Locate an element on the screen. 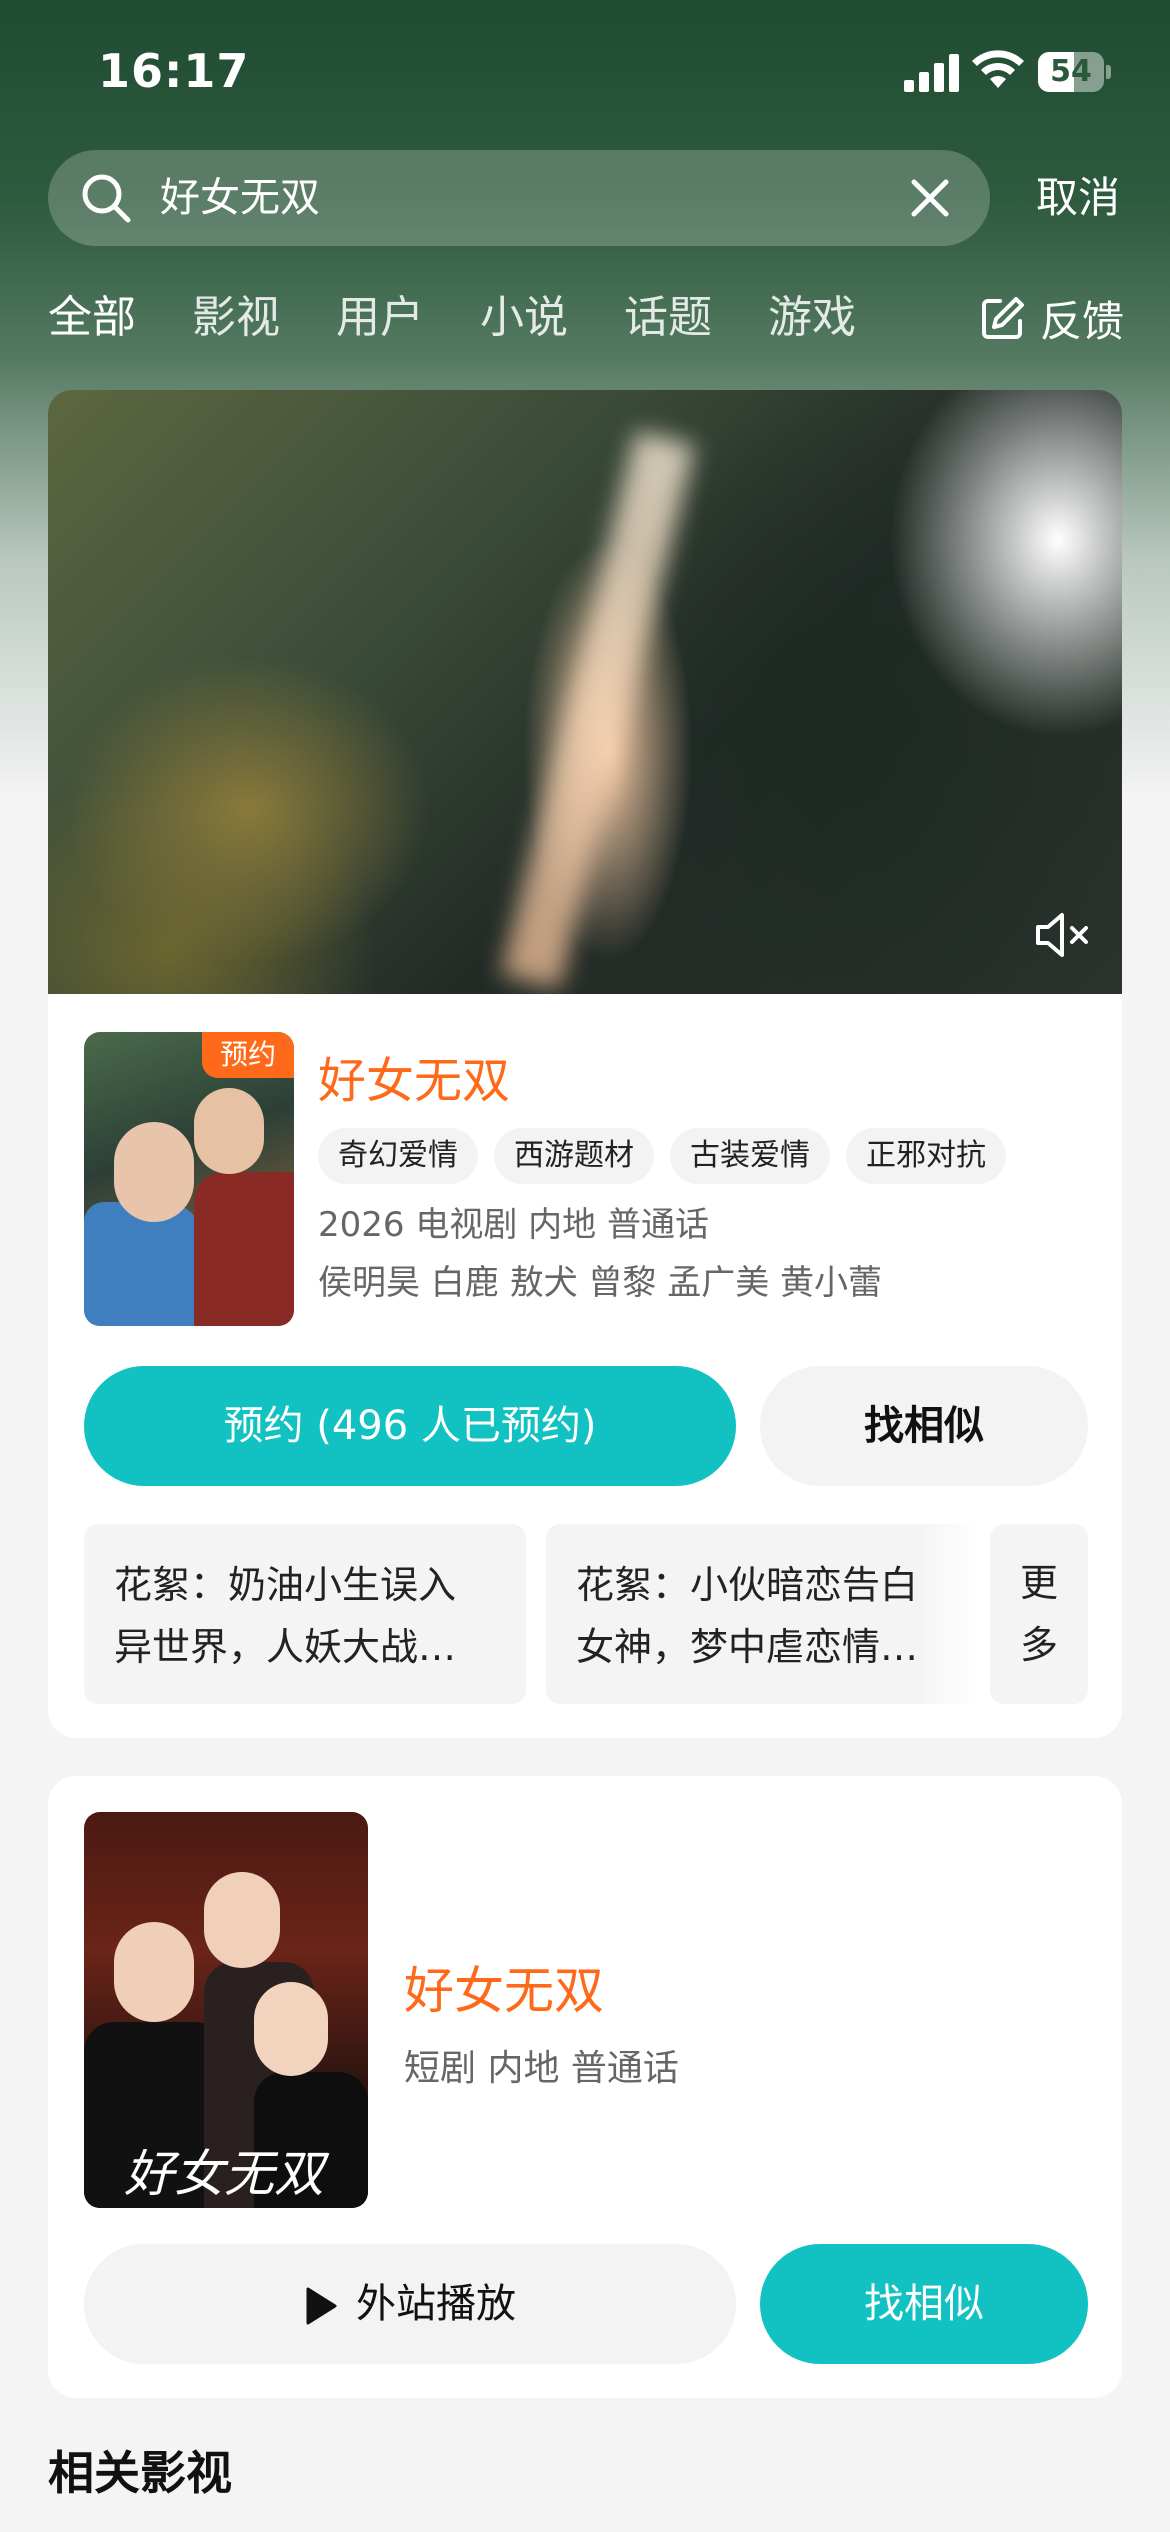  cellular-signal-icon is located at coordinates (931, 73).